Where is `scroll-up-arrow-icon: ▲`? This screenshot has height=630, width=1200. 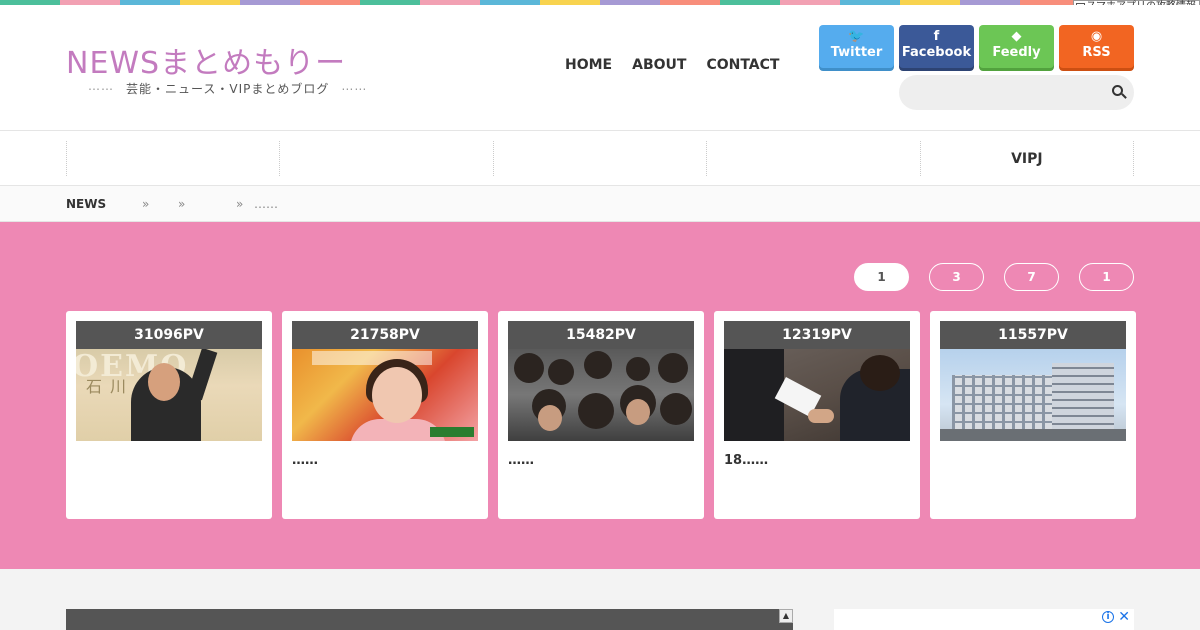 scroll-up-arrow-icon: ▲ is located at coordinates (786, 616).